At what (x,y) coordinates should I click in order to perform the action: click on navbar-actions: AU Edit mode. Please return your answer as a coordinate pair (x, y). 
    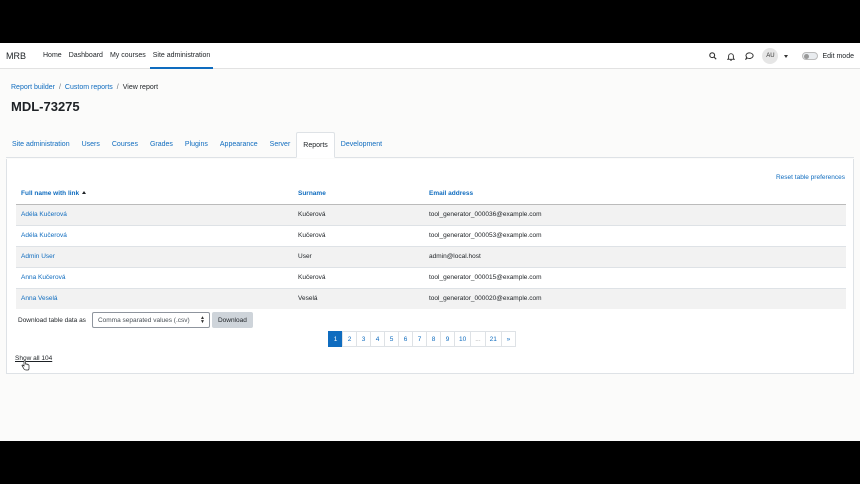
    Looking at the image, I should click on (778, 56).